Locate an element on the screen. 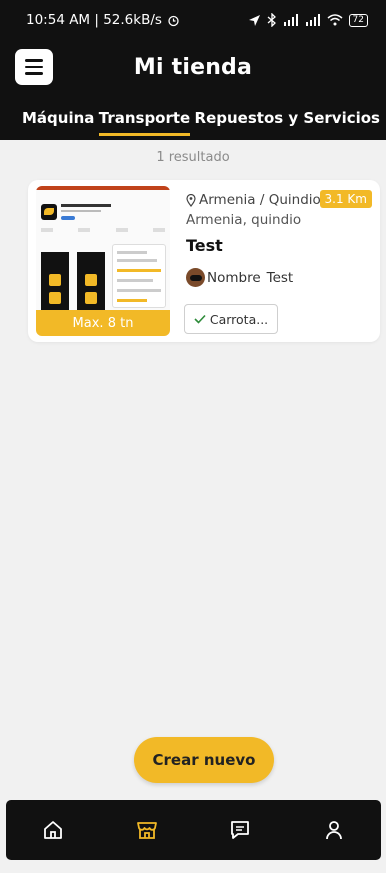  chat-icon is located at coordinates (240, 830).